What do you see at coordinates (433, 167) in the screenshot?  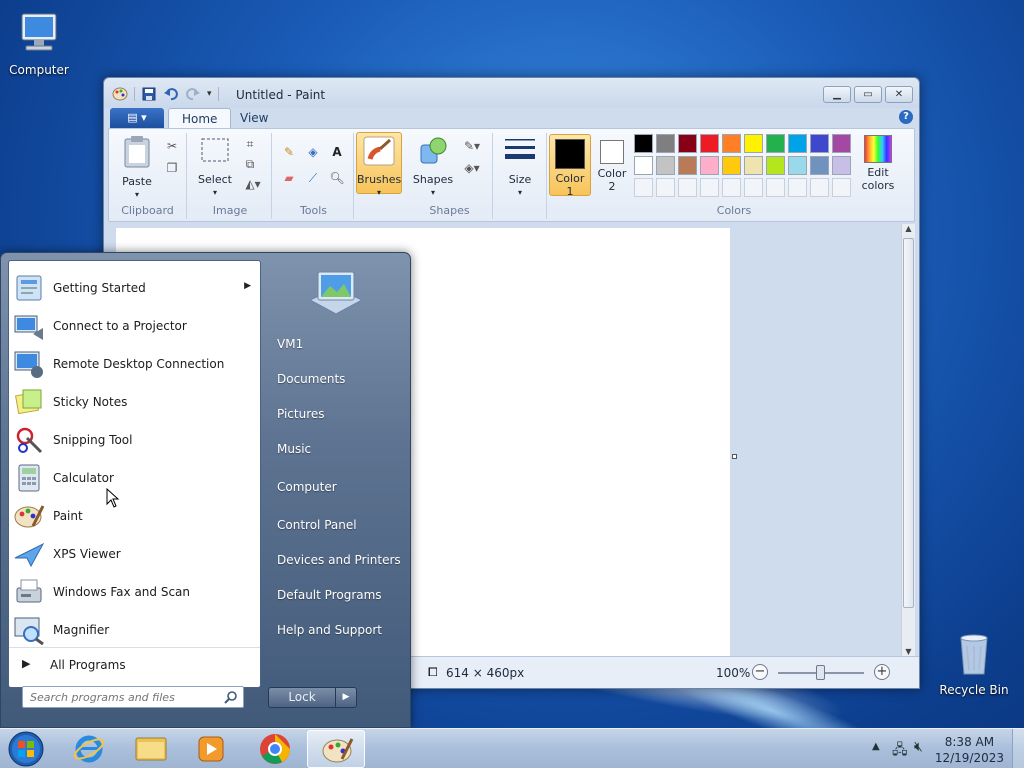 I see `shapes-button: Shapes ▾` at bounding box center [433, 167].